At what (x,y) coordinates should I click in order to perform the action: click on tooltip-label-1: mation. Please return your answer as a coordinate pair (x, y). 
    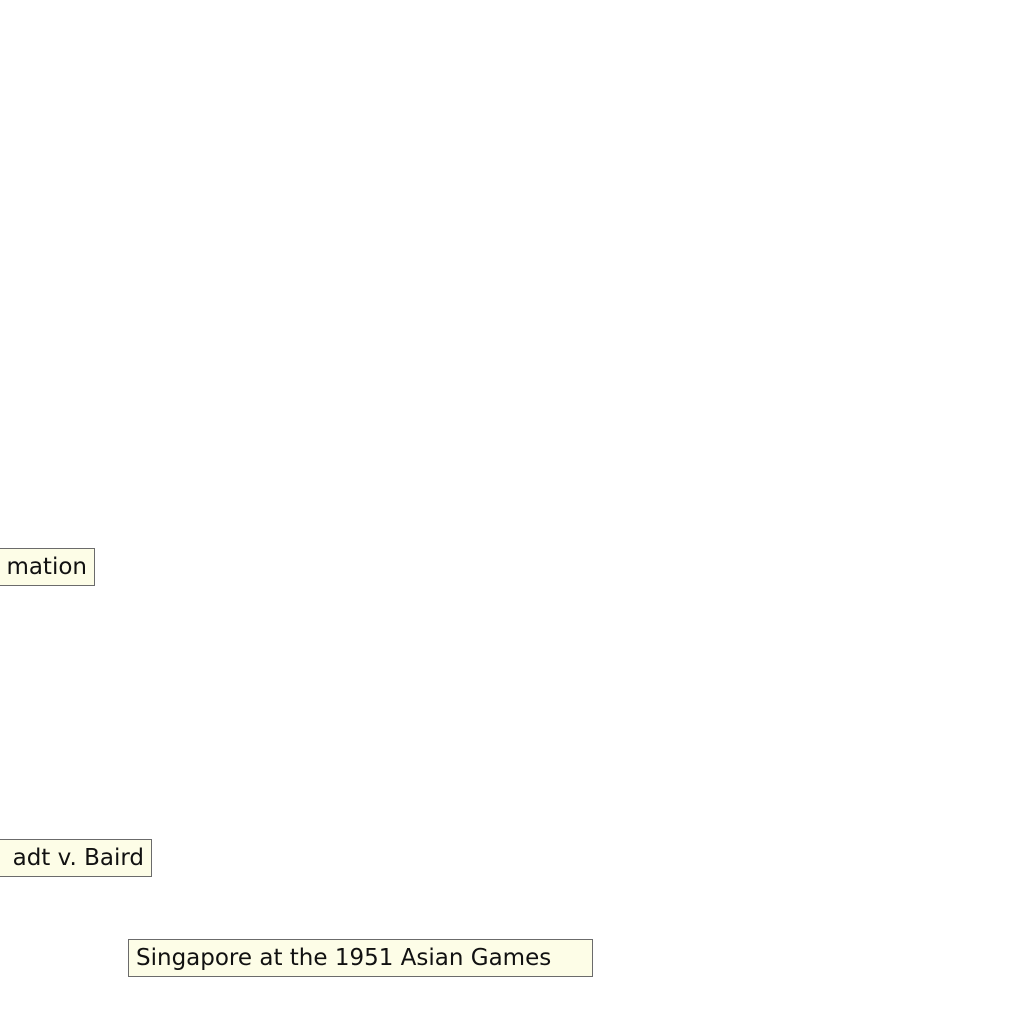
    Looking at the image, I should click on (47, 567).